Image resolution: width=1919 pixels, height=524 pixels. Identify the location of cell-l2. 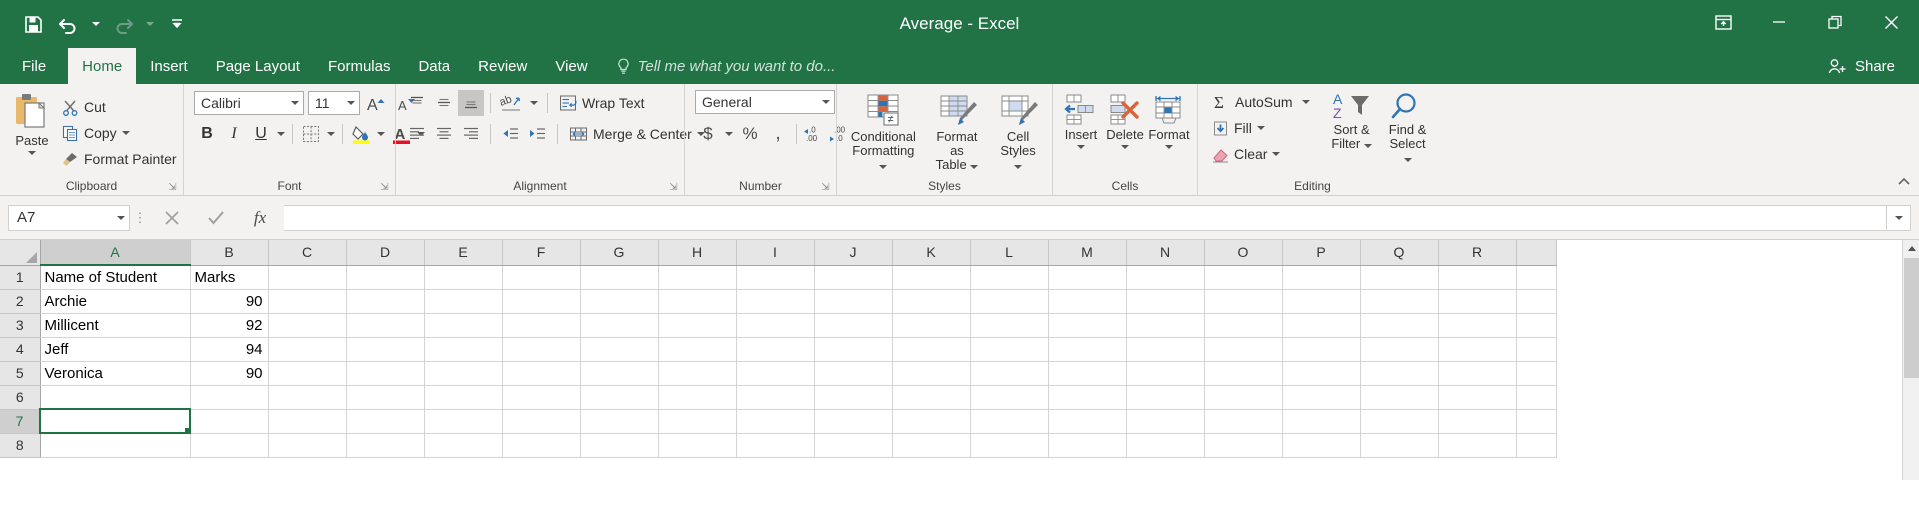
(1009, 301).